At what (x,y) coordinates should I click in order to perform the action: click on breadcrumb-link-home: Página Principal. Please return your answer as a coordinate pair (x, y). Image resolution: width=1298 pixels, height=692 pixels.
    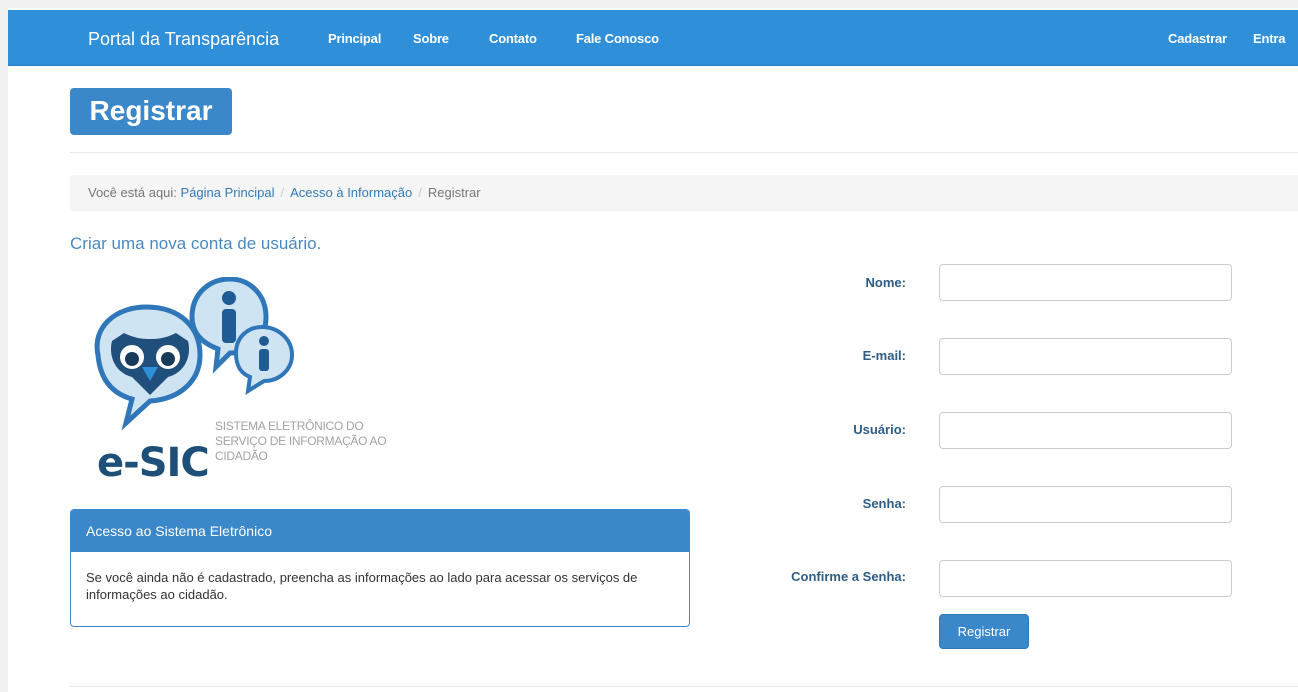
    Looking at the image, I should click on (228, 192).